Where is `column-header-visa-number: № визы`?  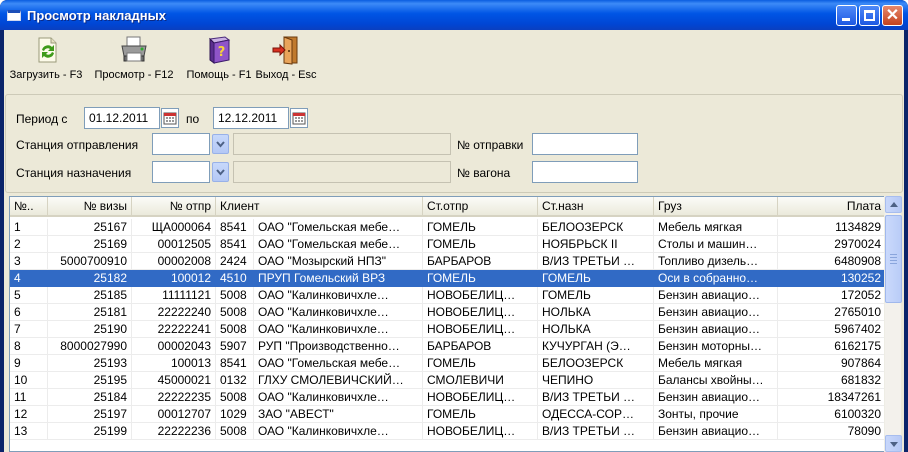
column-header-visa-number: № визы is located at coordinates (90, 207).